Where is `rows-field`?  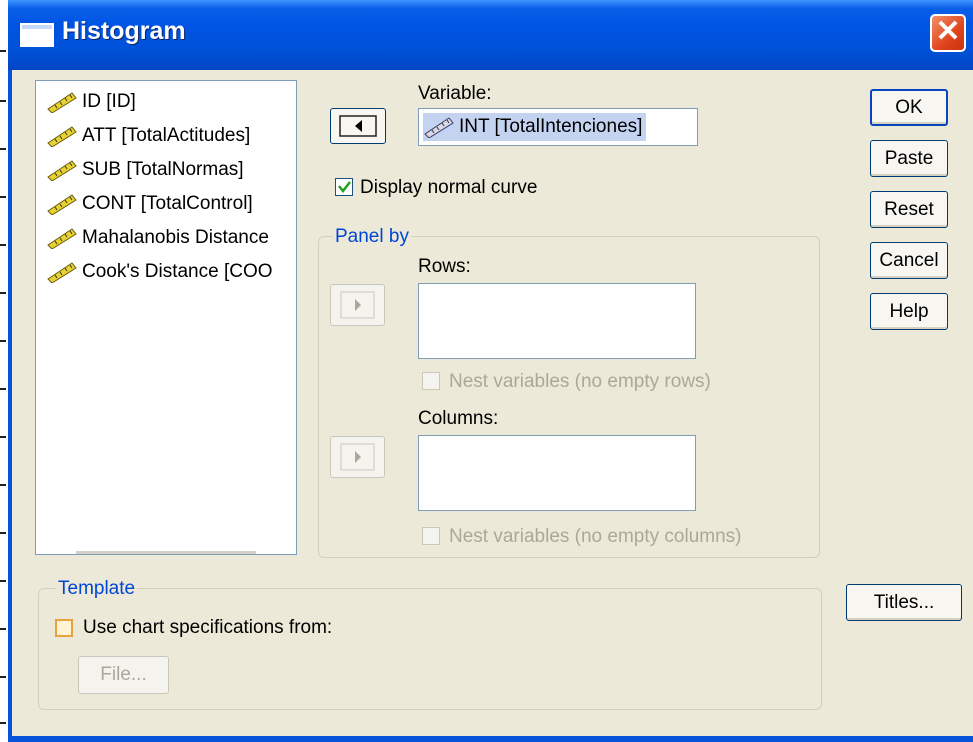
rows-field is located at coordinates (557, 321).